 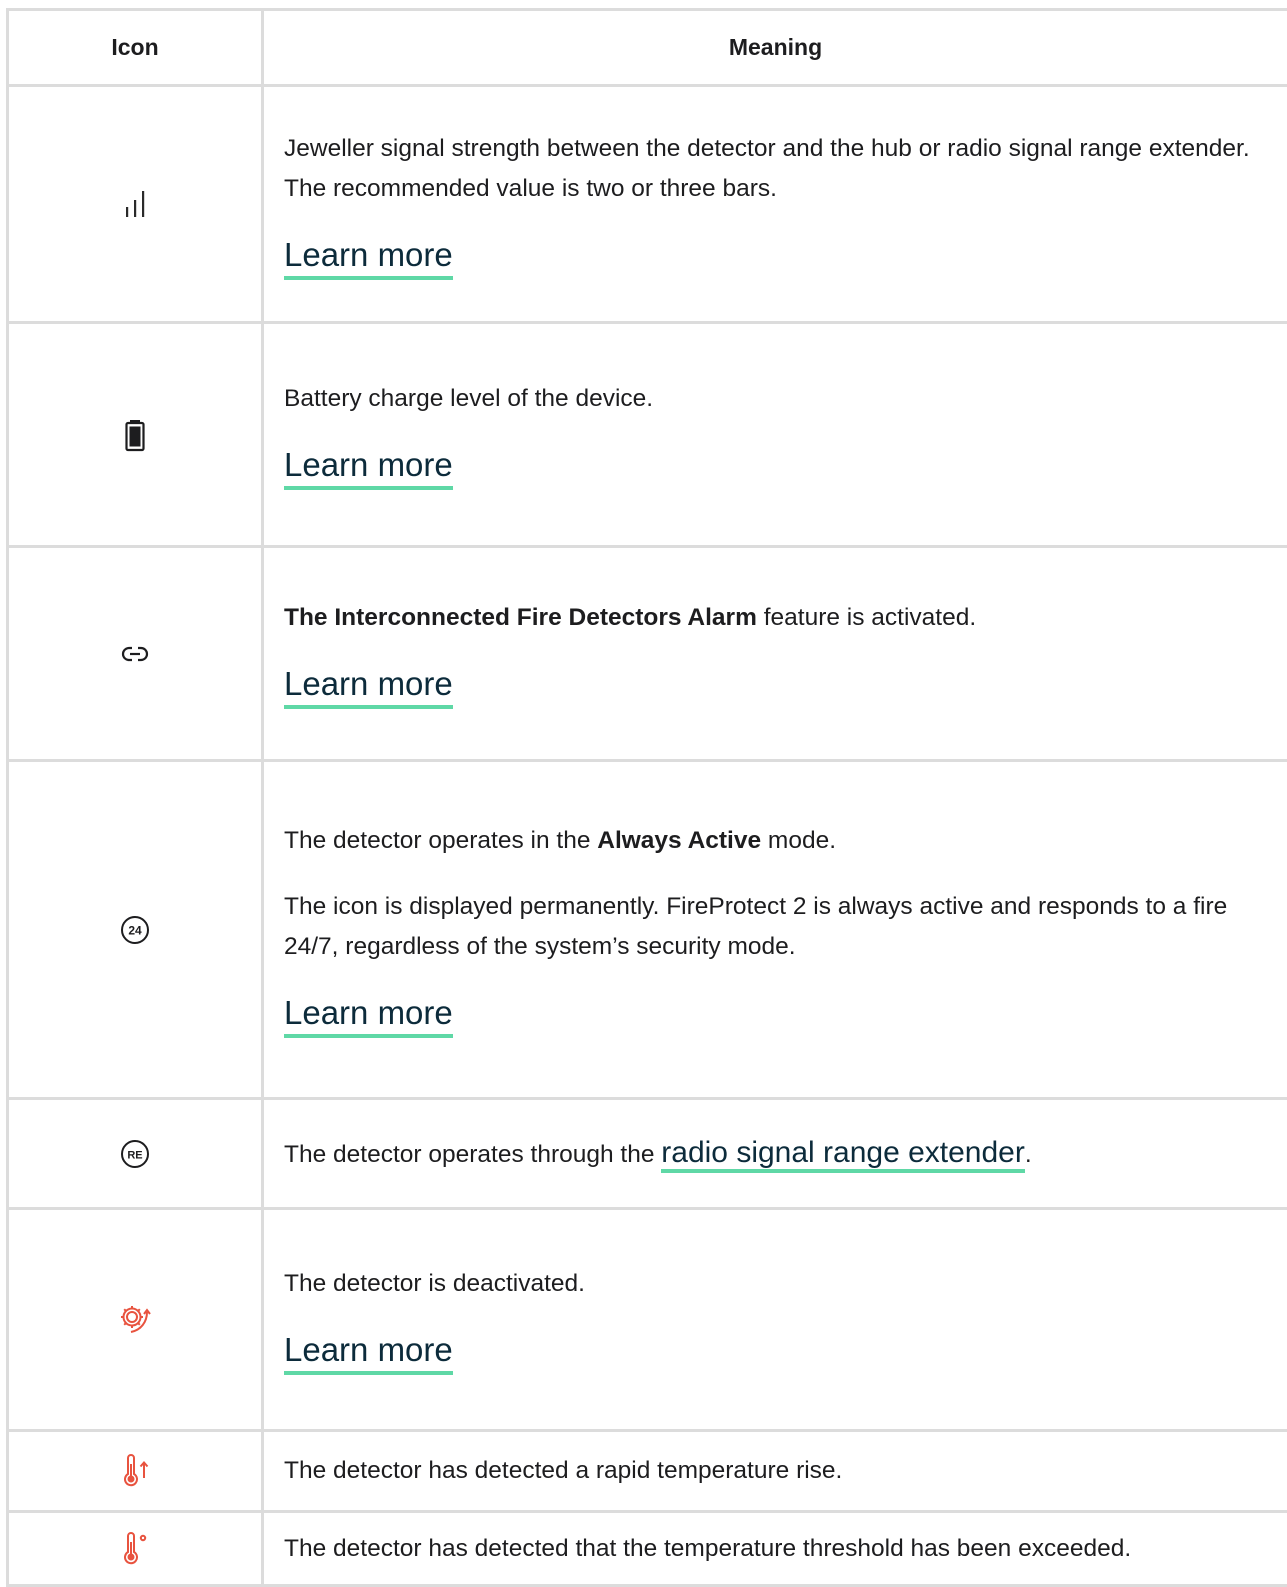 I want to click on battery-icon, so click(x=135, y=434).